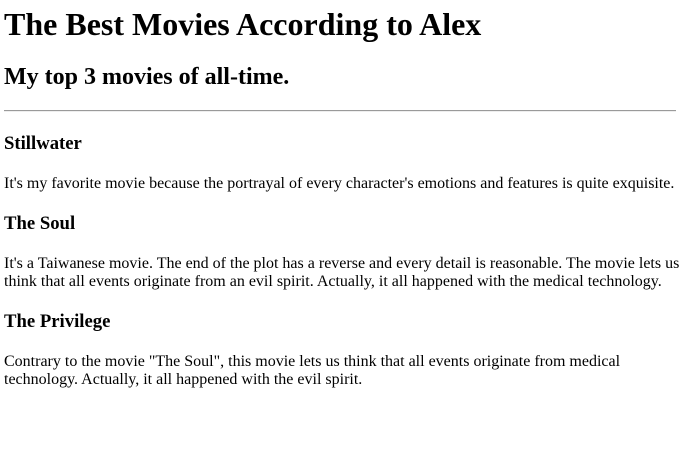  What do you see at coordinates (147, 77) in the screenshot?
I see `page-subtitle: My top 3 movies of all-time.` at bounding box center [147, 77].